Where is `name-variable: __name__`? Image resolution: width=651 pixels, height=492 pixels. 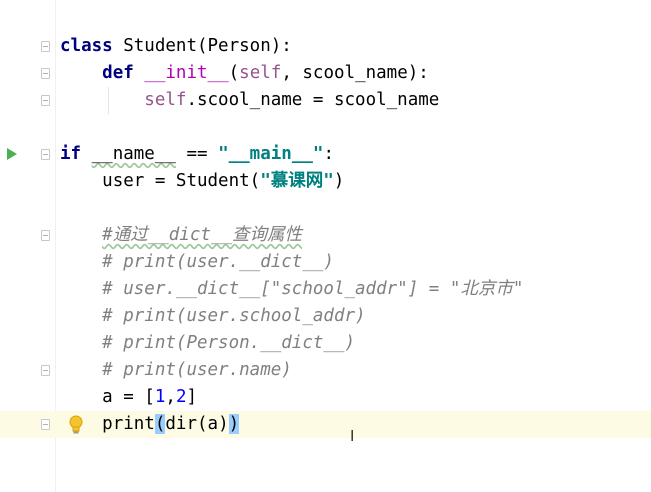
name-variable: __name__ is located at coordinates (133, 154).